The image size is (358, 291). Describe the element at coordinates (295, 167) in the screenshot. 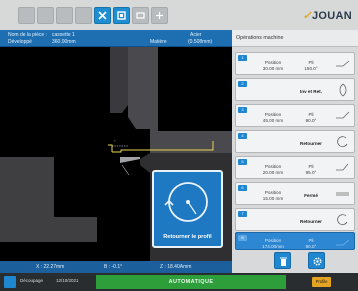

I see `operation-row: 5 Position 20.00 mm Pli 95.0°` at that location.